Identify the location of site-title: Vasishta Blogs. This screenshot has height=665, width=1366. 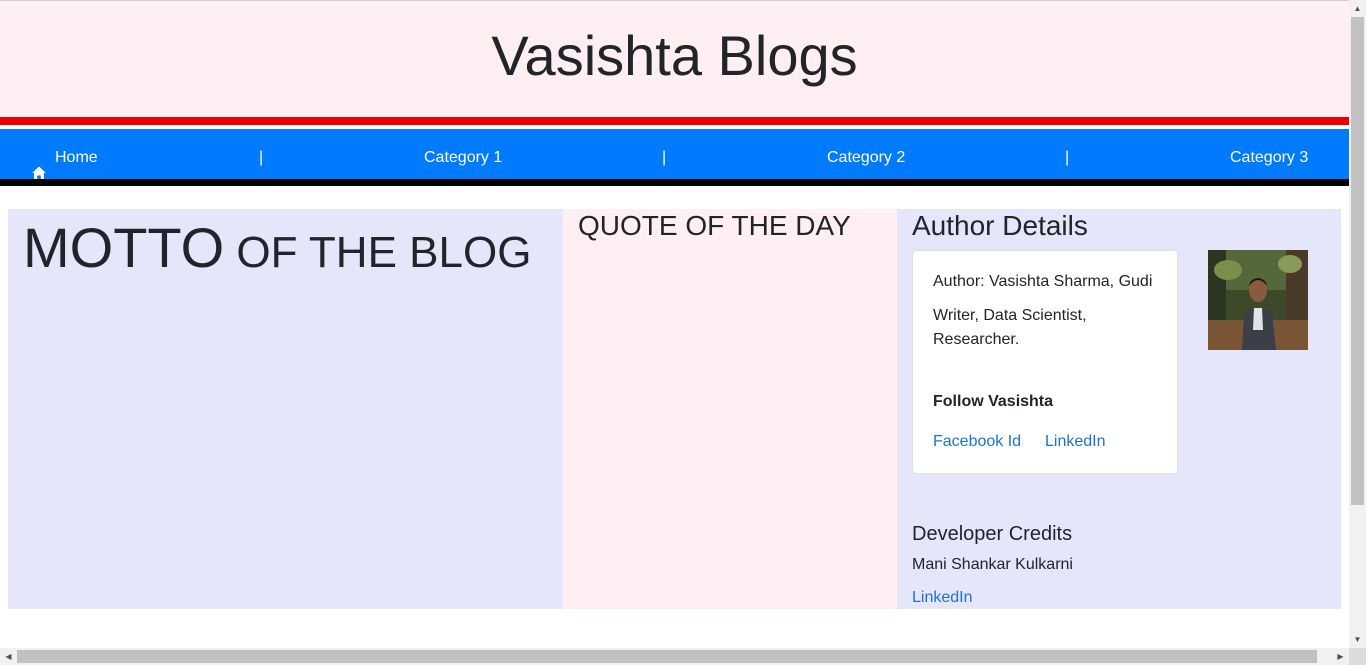
(674, 55).